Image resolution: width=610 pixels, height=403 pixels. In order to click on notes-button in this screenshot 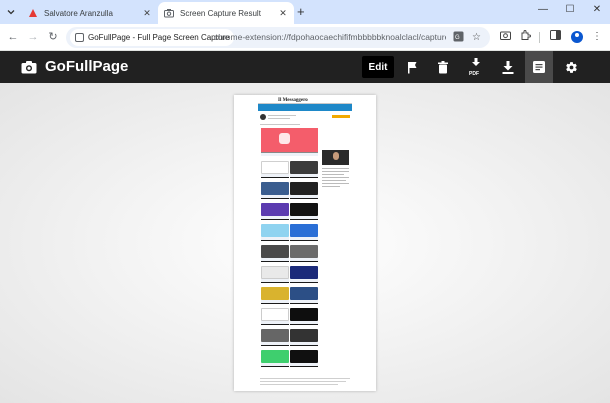, I will do `click(539, 67)`.